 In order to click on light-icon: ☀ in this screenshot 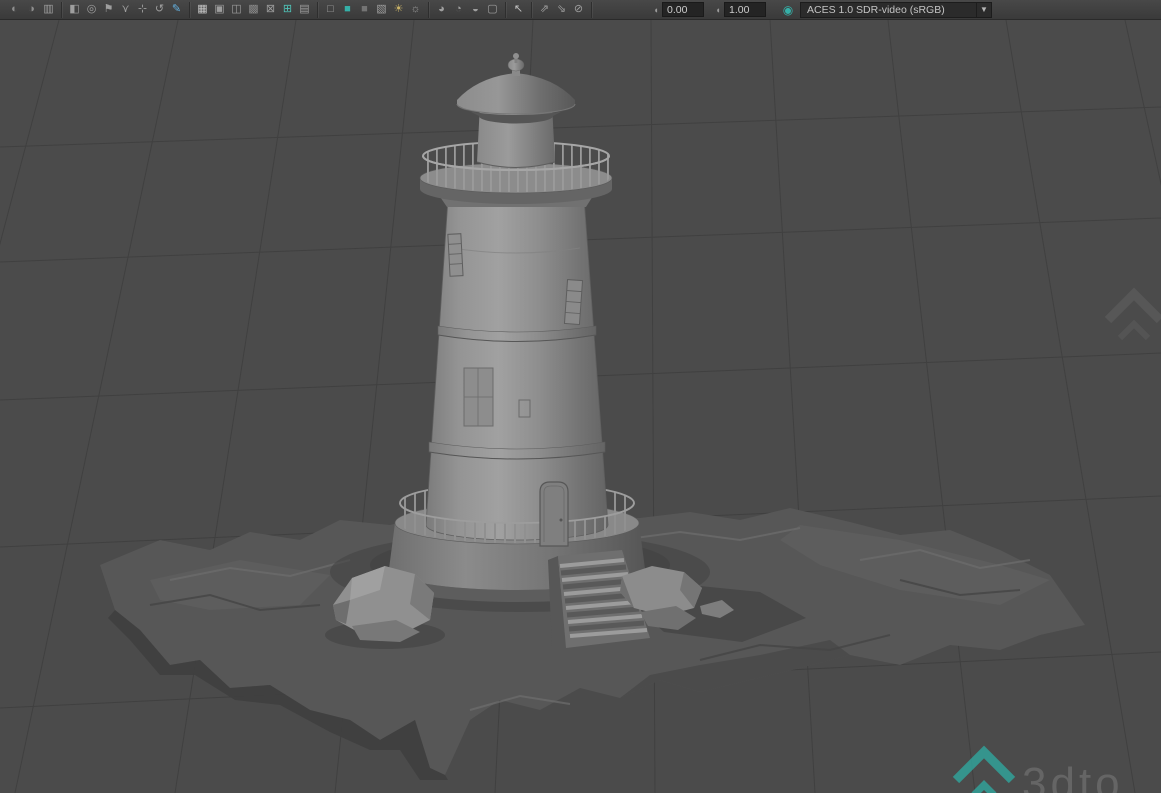, I will do `click(398, 10)`.